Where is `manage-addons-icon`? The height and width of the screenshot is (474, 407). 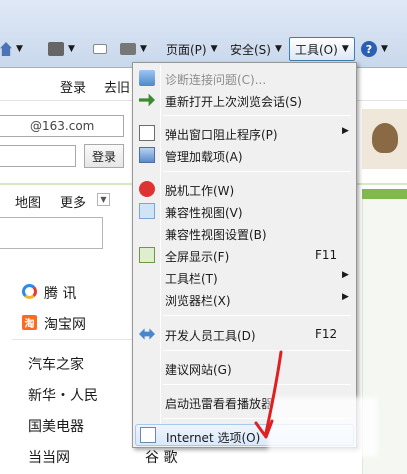
manage-addons-icon is located at coordinates (147, 155).